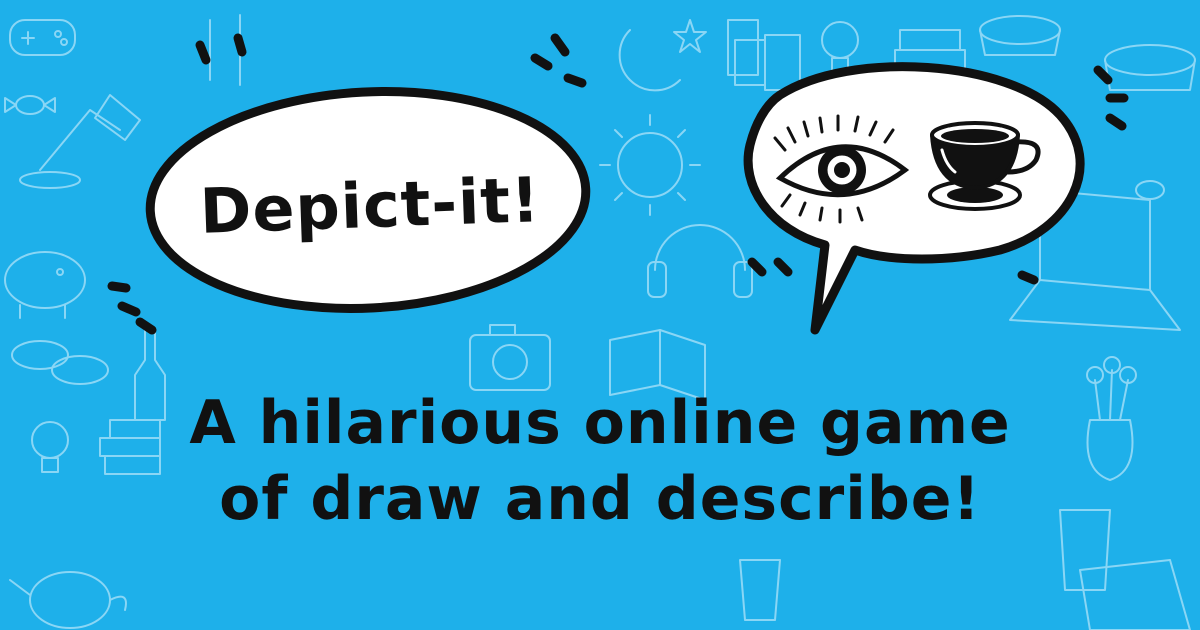  I want to click on tagline-line-2: of draw and describe!, so click(600, 499).